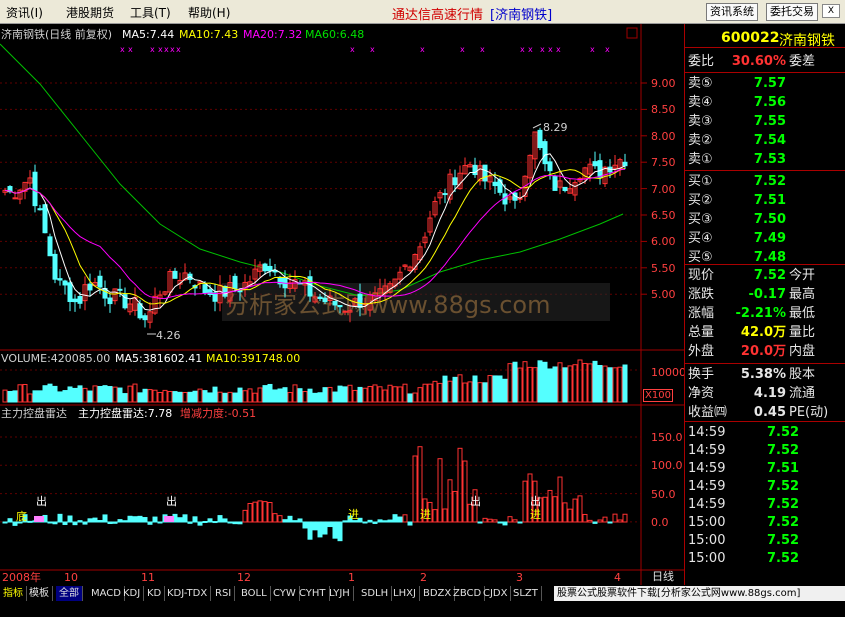 Image resolution: width=845 pixels, height=617 pixels. Describe the element at coordinates (155, 593) in the screenshot. I see `indicator-tab: KD` at that location.